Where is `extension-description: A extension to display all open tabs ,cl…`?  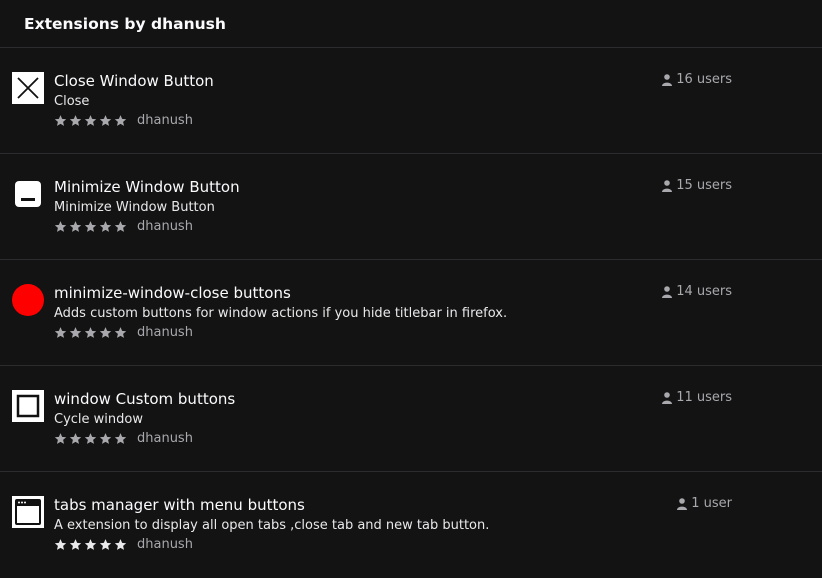 extension-description: A extension to display all open tabs ,cl… is located at coordinates (272, 525).